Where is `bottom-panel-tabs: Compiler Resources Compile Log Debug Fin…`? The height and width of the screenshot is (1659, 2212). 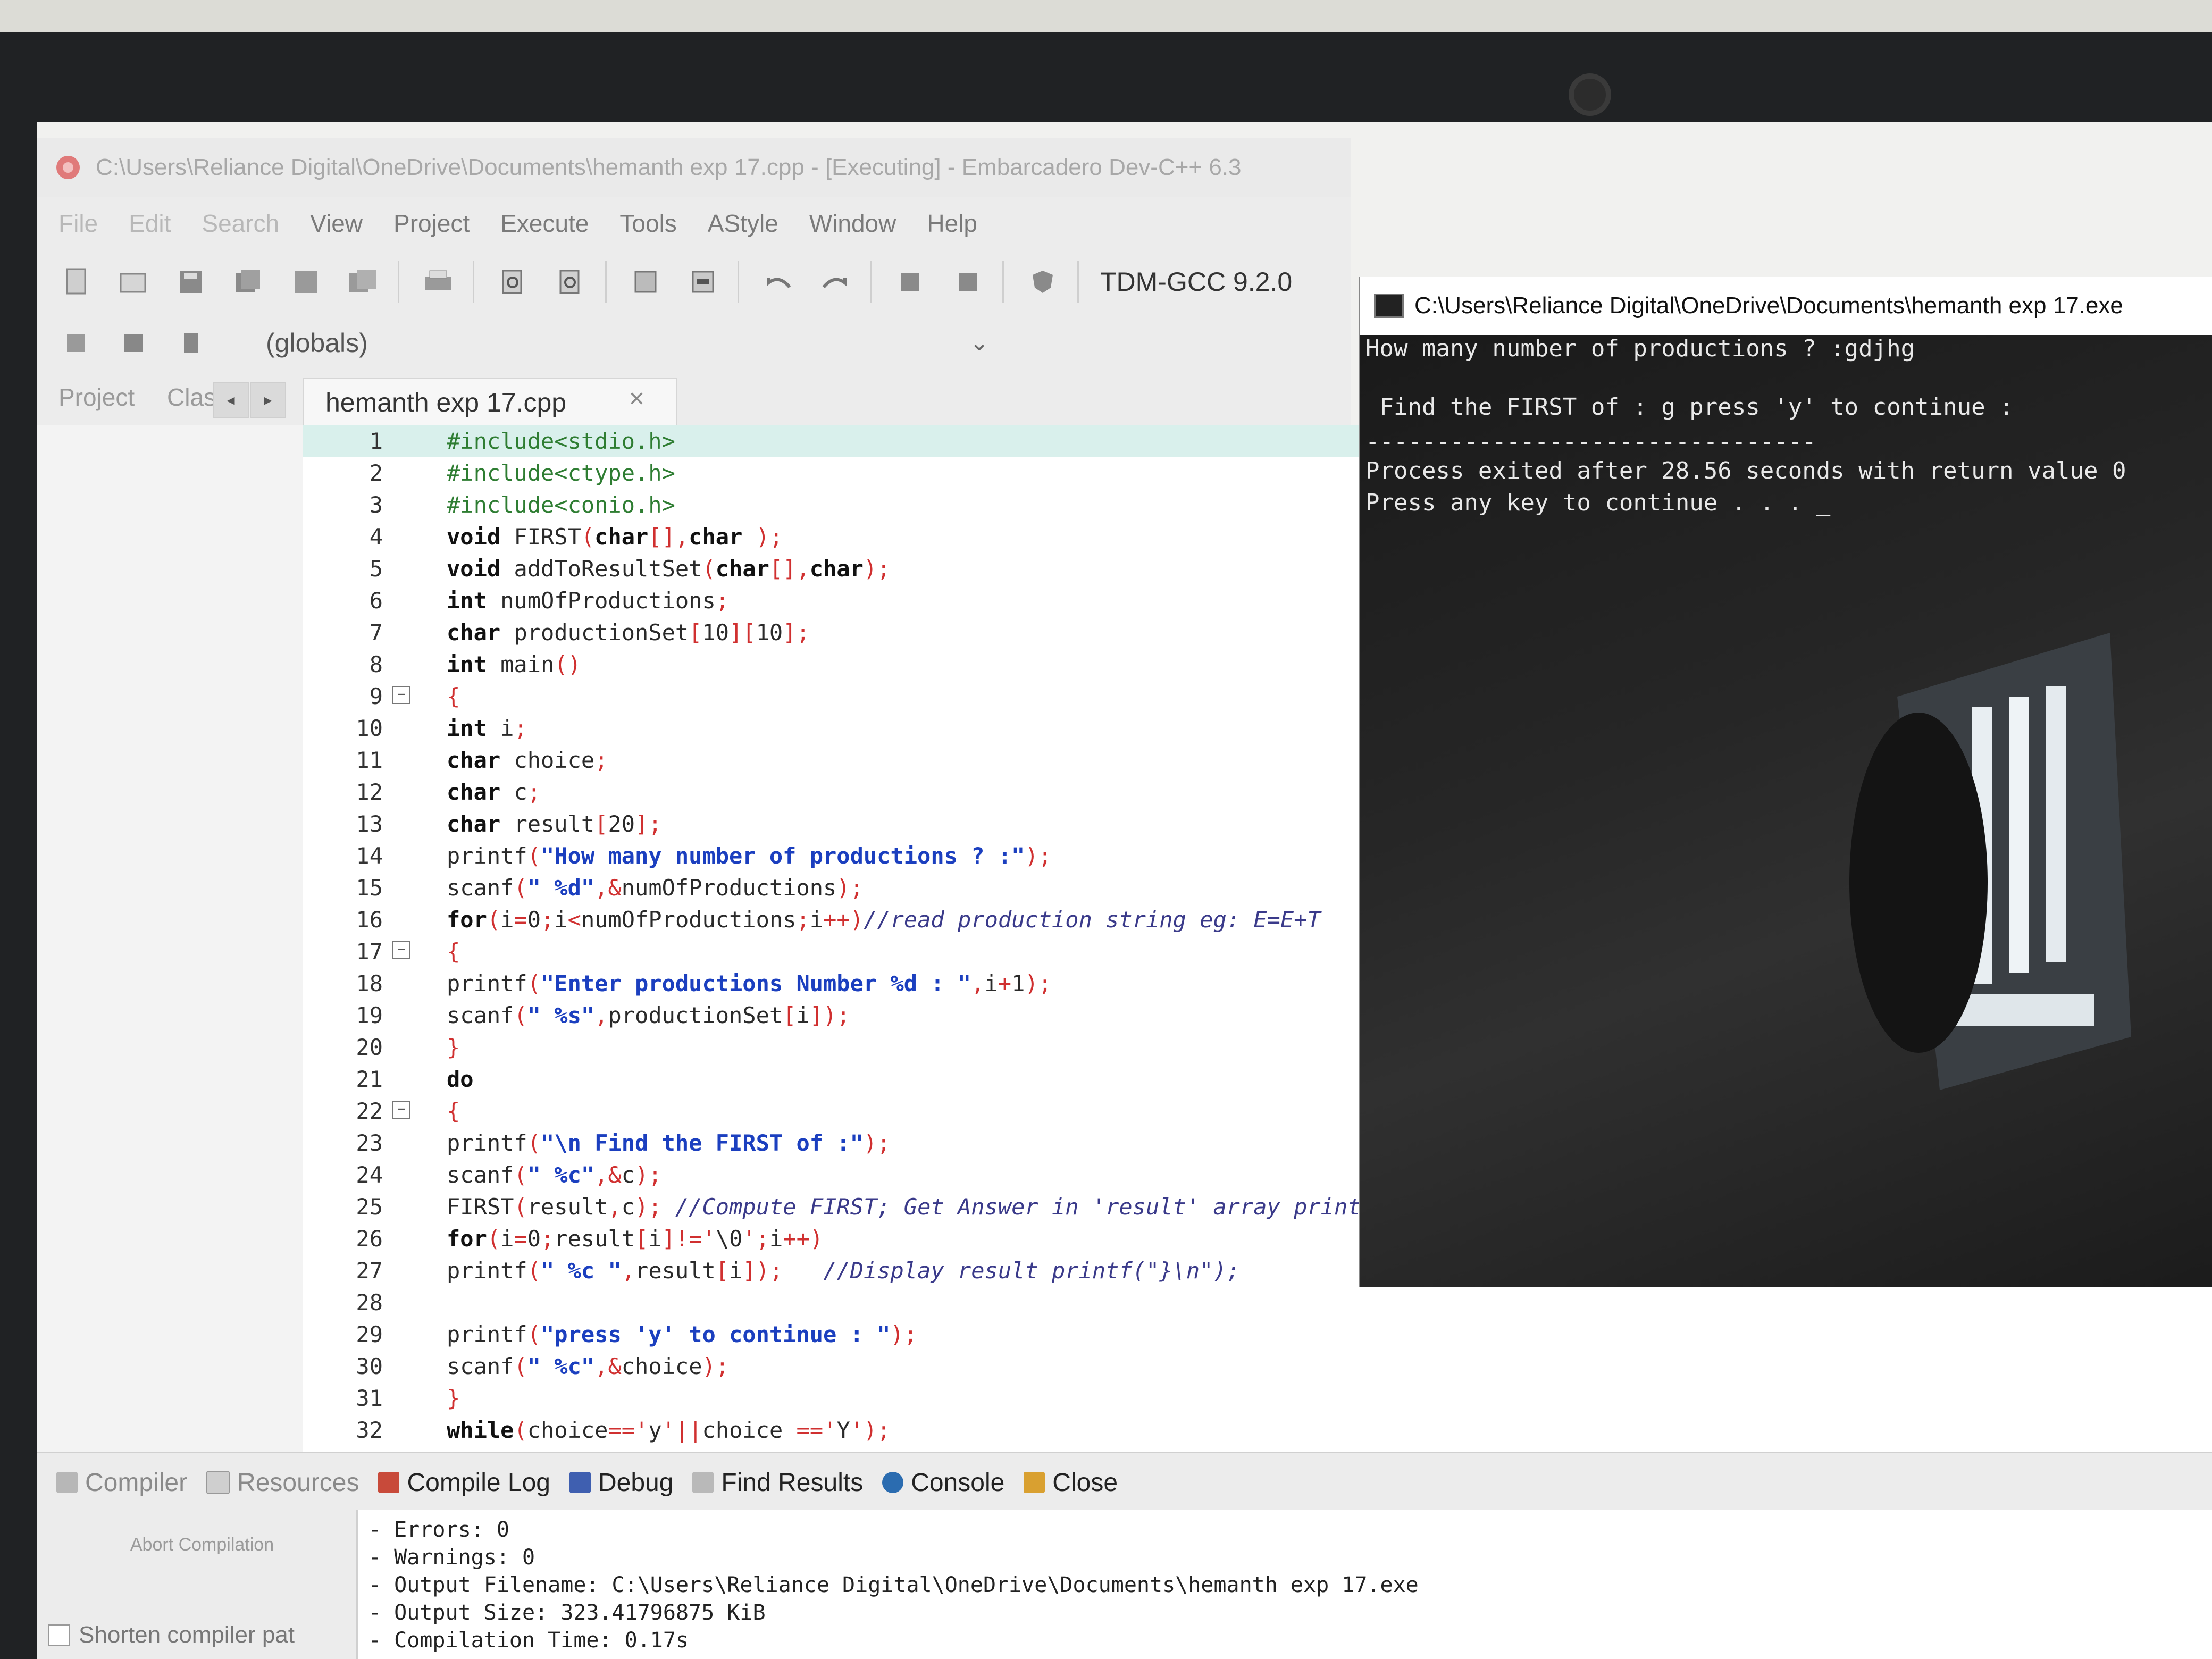
bottom-panel-tabs: Compiler Resources Compile Log Debug Fin… is located at coordinates (1124, 1482).